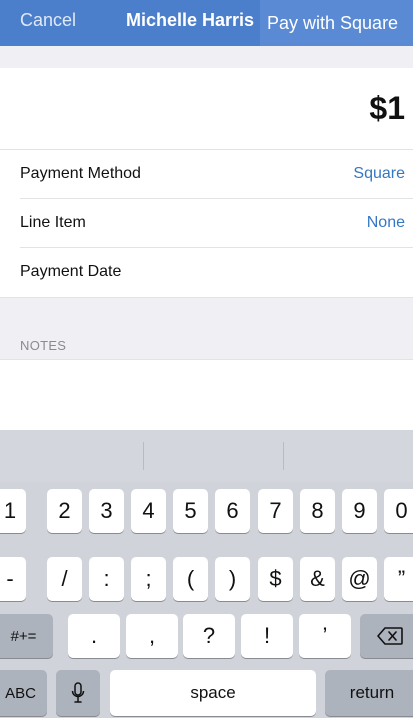  I want to click on abc-key: ABC, so click(23, 693).